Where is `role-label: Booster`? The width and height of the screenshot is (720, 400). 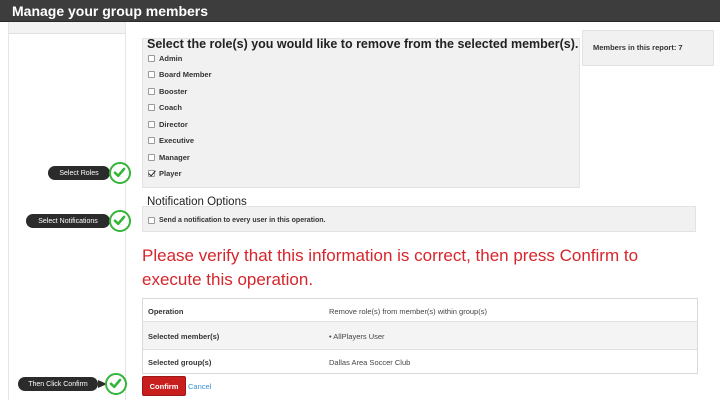
role-label: Booster is located at coordinates (173, 91).